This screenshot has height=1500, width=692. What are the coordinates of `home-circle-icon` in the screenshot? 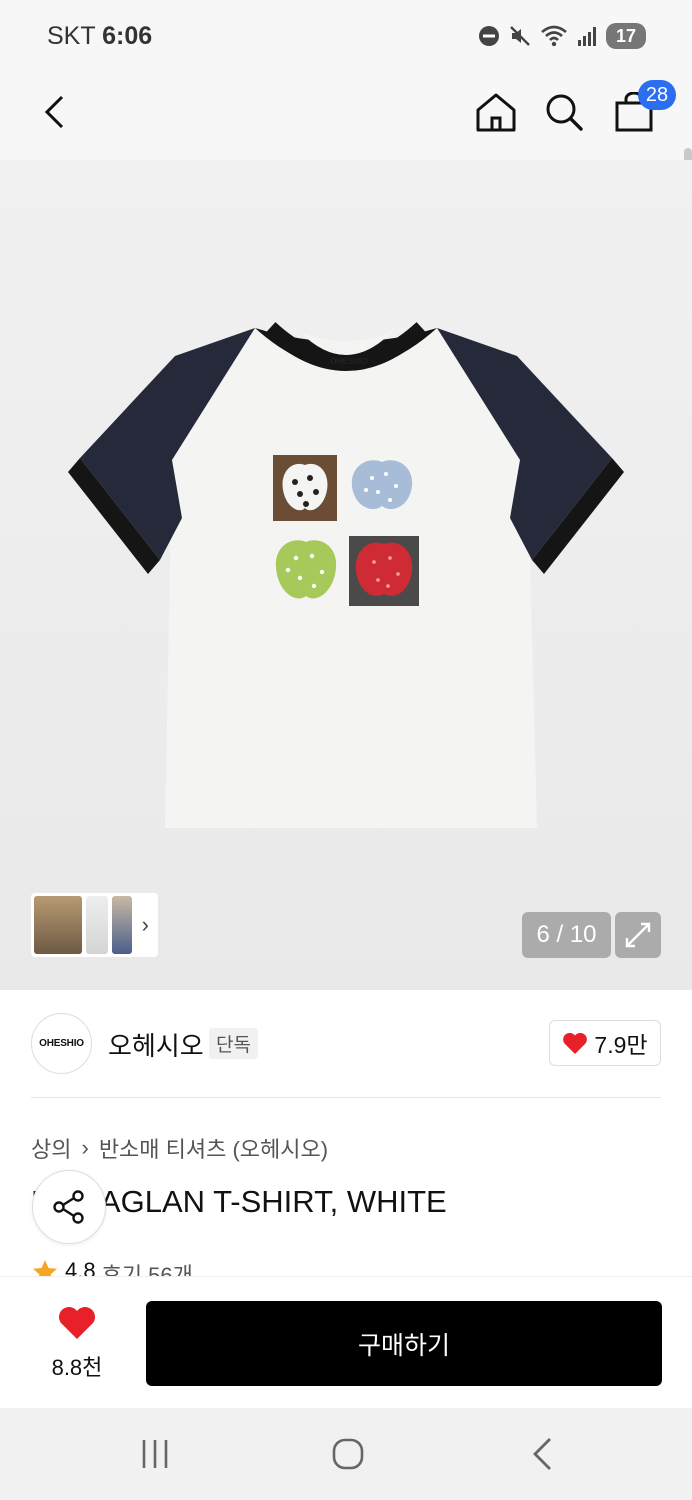 It's located at (348, 1454).